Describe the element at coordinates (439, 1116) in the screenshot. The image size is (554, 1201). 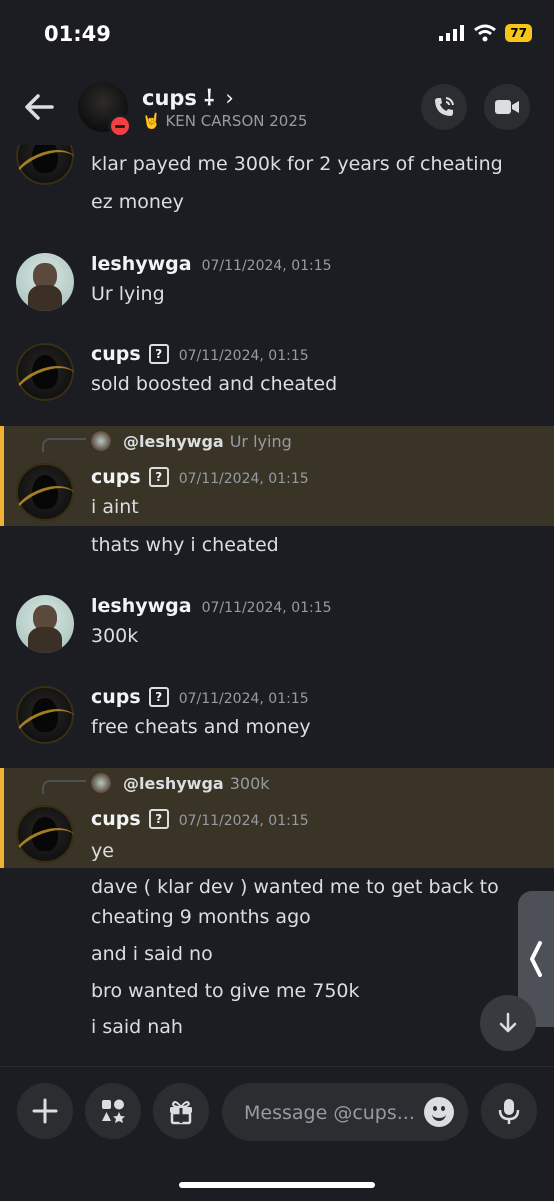
I see `emoji-smile` at that location.